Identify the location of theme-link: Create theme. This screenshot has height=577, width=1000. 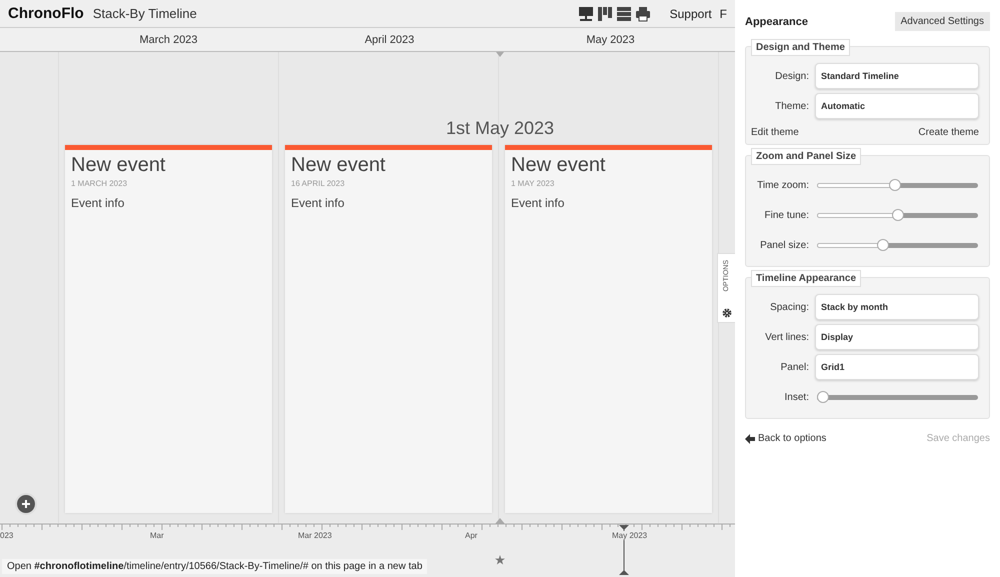
(948, 132).